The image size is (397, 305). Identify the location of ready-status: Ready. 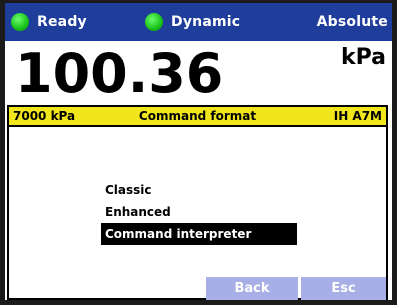
(49, 22).